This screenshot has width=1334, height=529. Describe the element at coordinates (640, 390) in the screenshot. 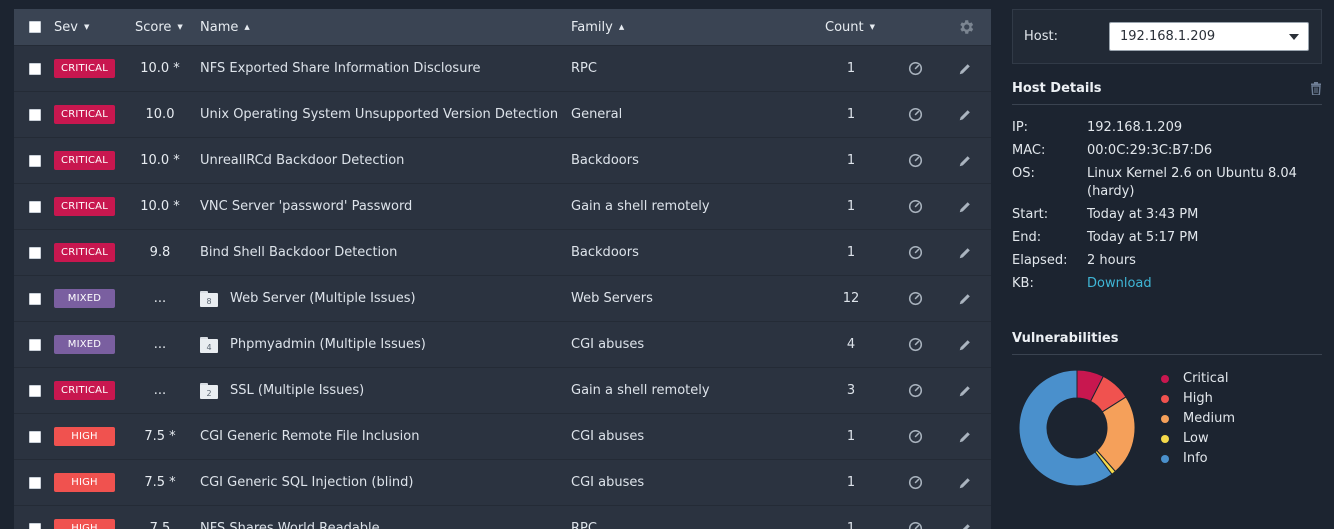

I see `plugin-family: Gain a shell remotely` at that location.